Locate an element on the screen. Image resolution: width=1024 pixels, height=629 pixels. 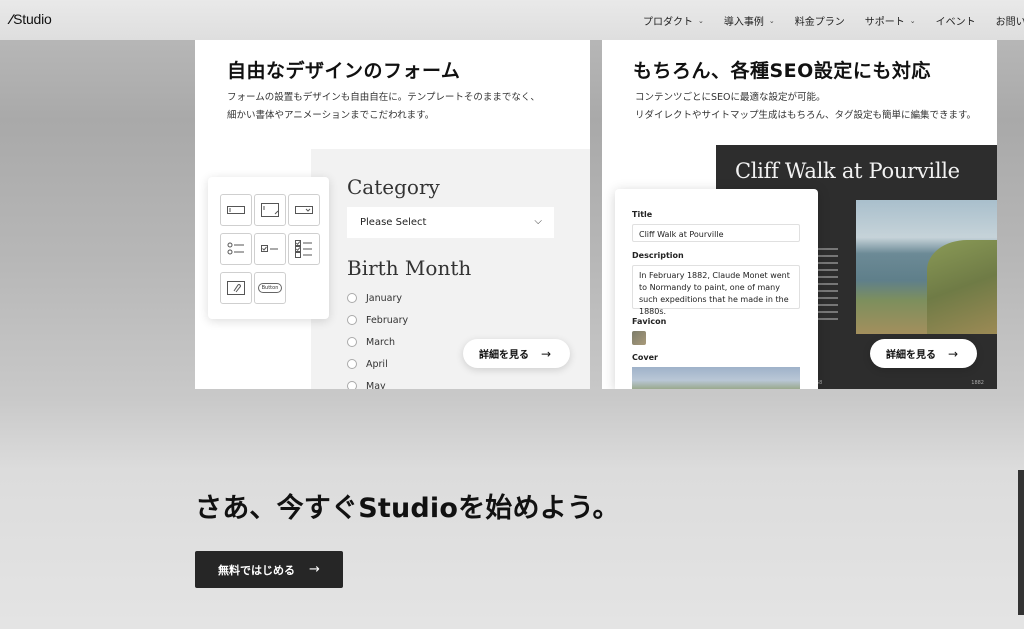
nav-item-case-studies: 導入事例 ⌄ is located at coordinates (749, 21).